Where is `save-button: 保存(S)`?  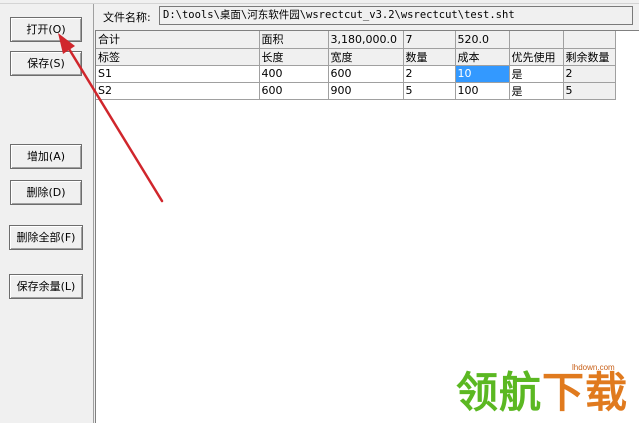
save-button: 保存(S) is located at coordinates (46, 63).